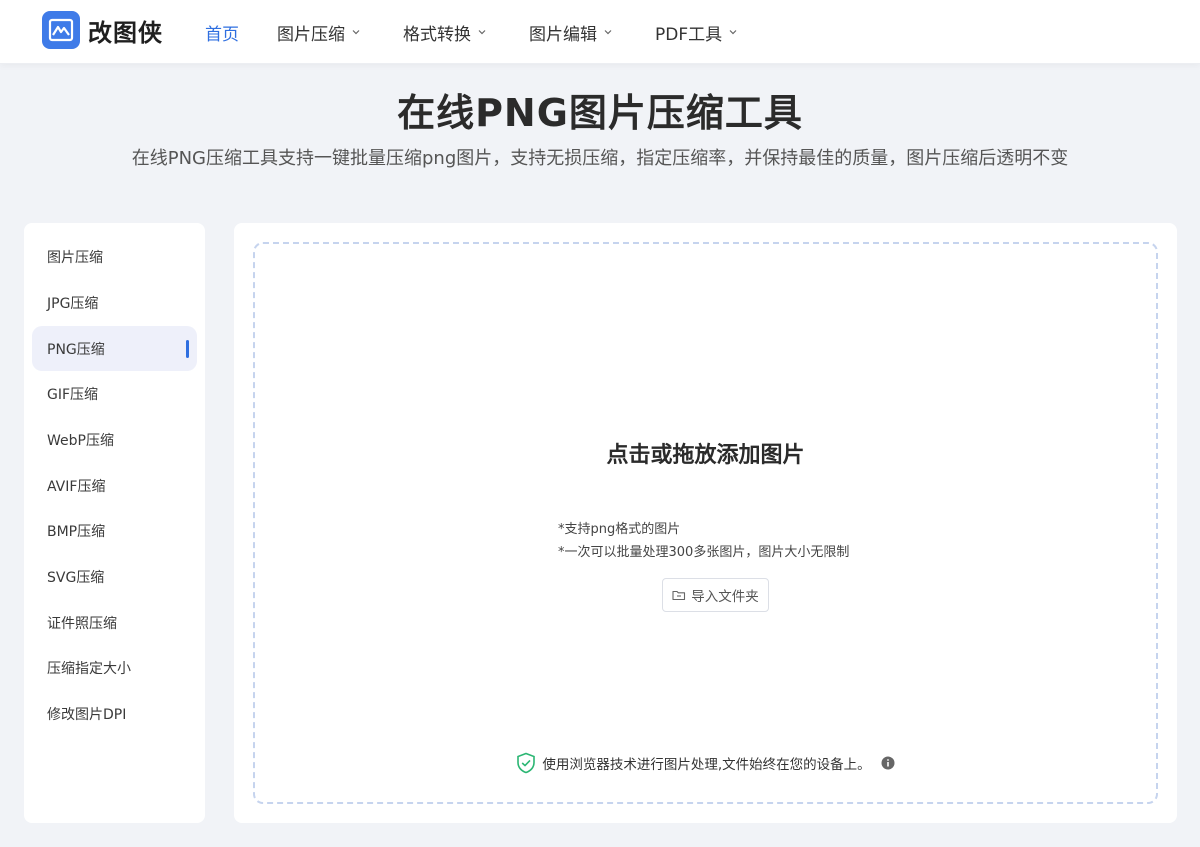 This screenshot has height=847, width=1200. I want to click on folder-icon, so click(679, 595).